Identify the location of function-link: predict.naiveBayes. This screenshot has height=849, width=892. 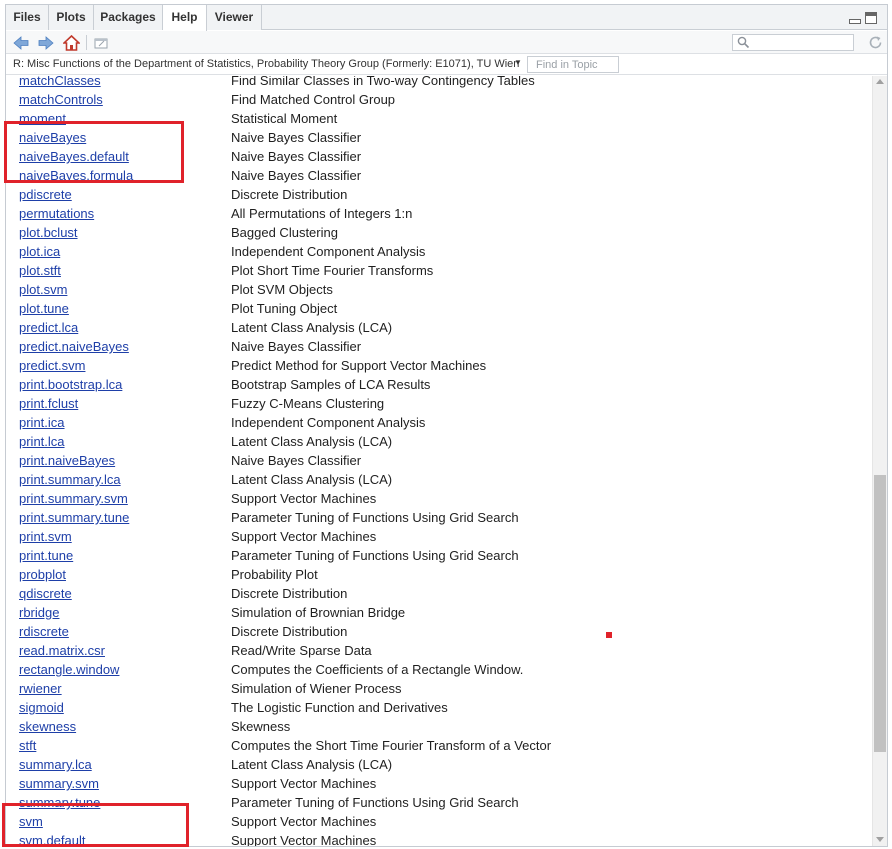
(74, 346).